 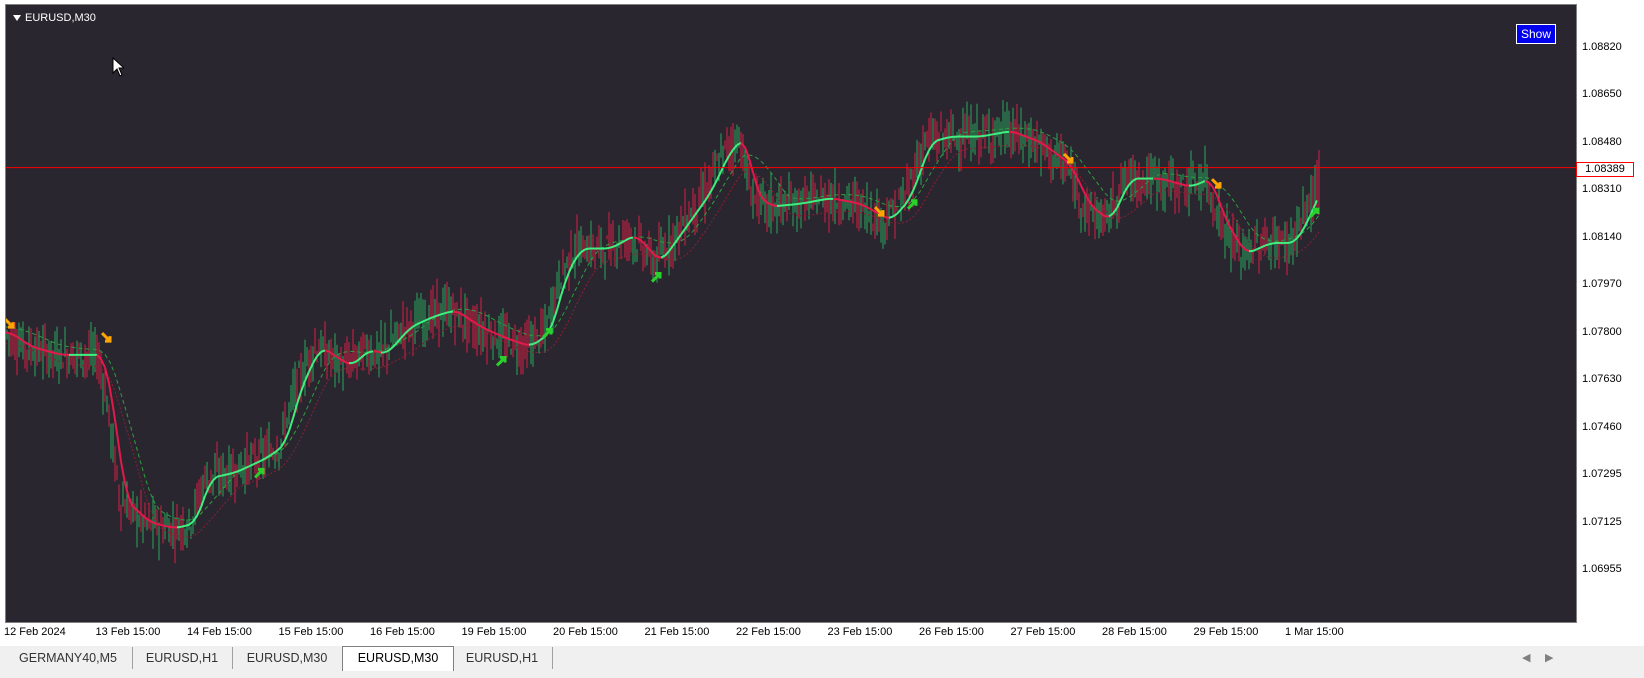 I want to click on price-axis-label: 1.08140, so click(x=1602, y=236).